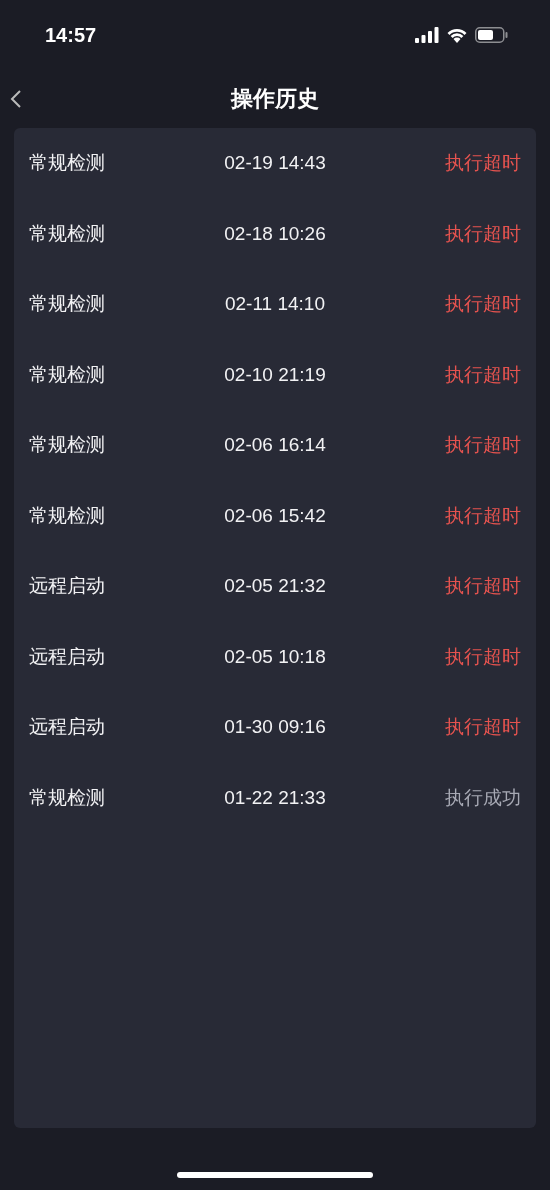  Describe the element at coordinates (275, 797) in the screenshot. I see `operation-time: 01-22 21:33` at that location.